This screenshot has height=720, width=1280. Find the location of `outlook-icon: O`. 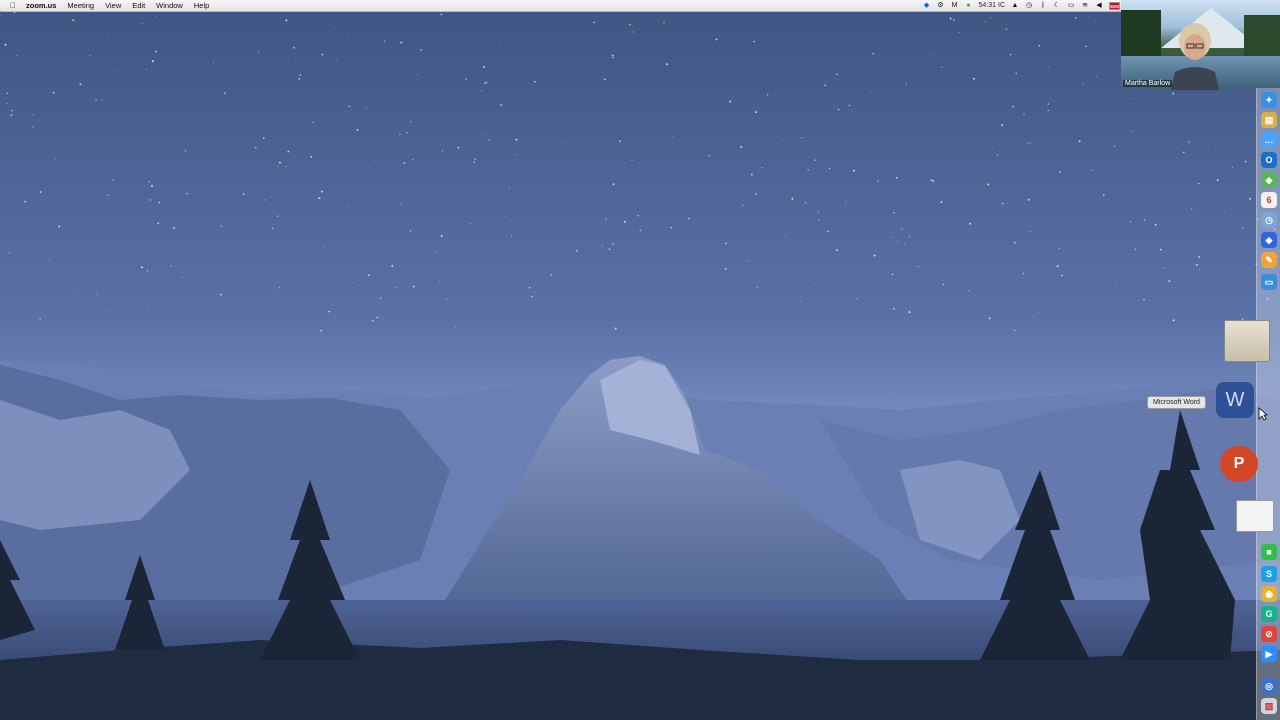

outlook-icon: O is located at coordinates (1269, 160).